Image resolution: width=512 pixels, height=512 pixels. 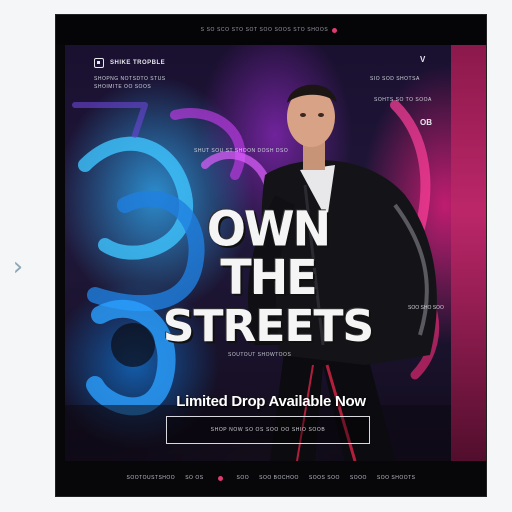 What do you see at coordinates (324, 478) in the screenshot?
I see `footer-item: SOOS SOO` at bounding box center [324, 478].